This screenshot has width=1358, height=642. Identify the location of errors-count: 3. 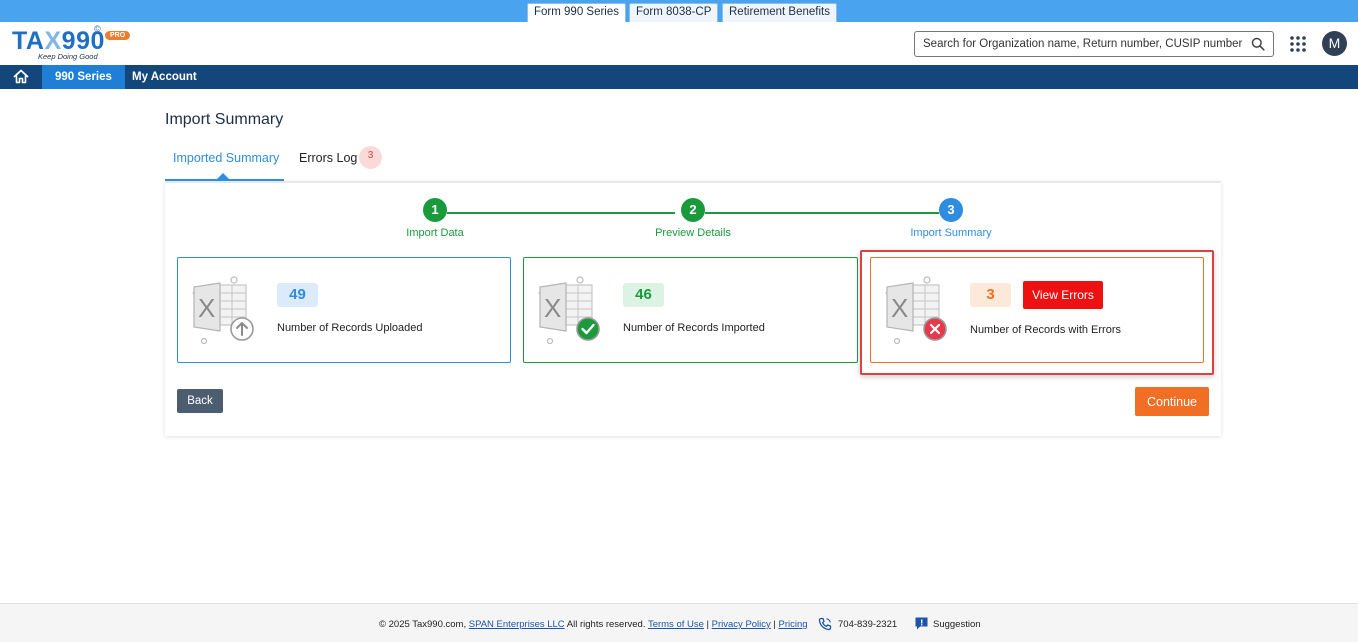
(990, 295).